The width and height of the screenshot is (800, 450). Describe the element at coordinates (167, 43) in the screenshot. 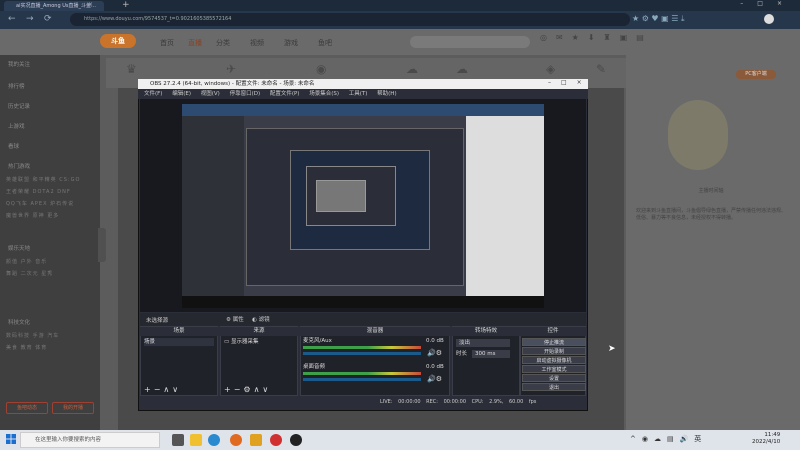

I see `nav-home: 首页` at that location.